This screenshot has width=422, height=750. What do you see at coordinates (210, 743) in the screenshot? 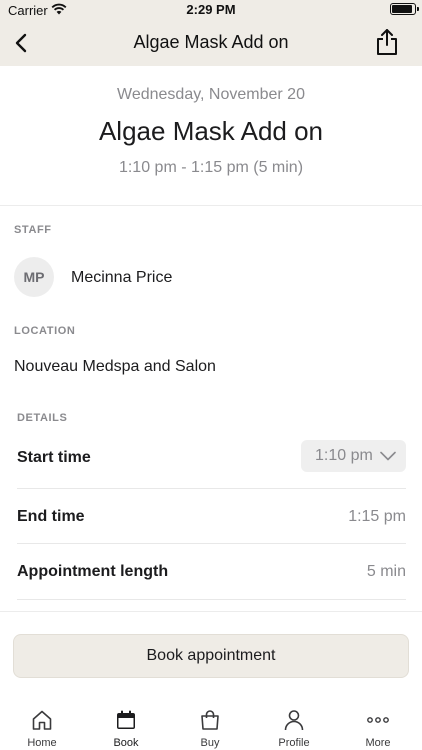
I see `tab-label: Buy` at bounding box center [210, 743].